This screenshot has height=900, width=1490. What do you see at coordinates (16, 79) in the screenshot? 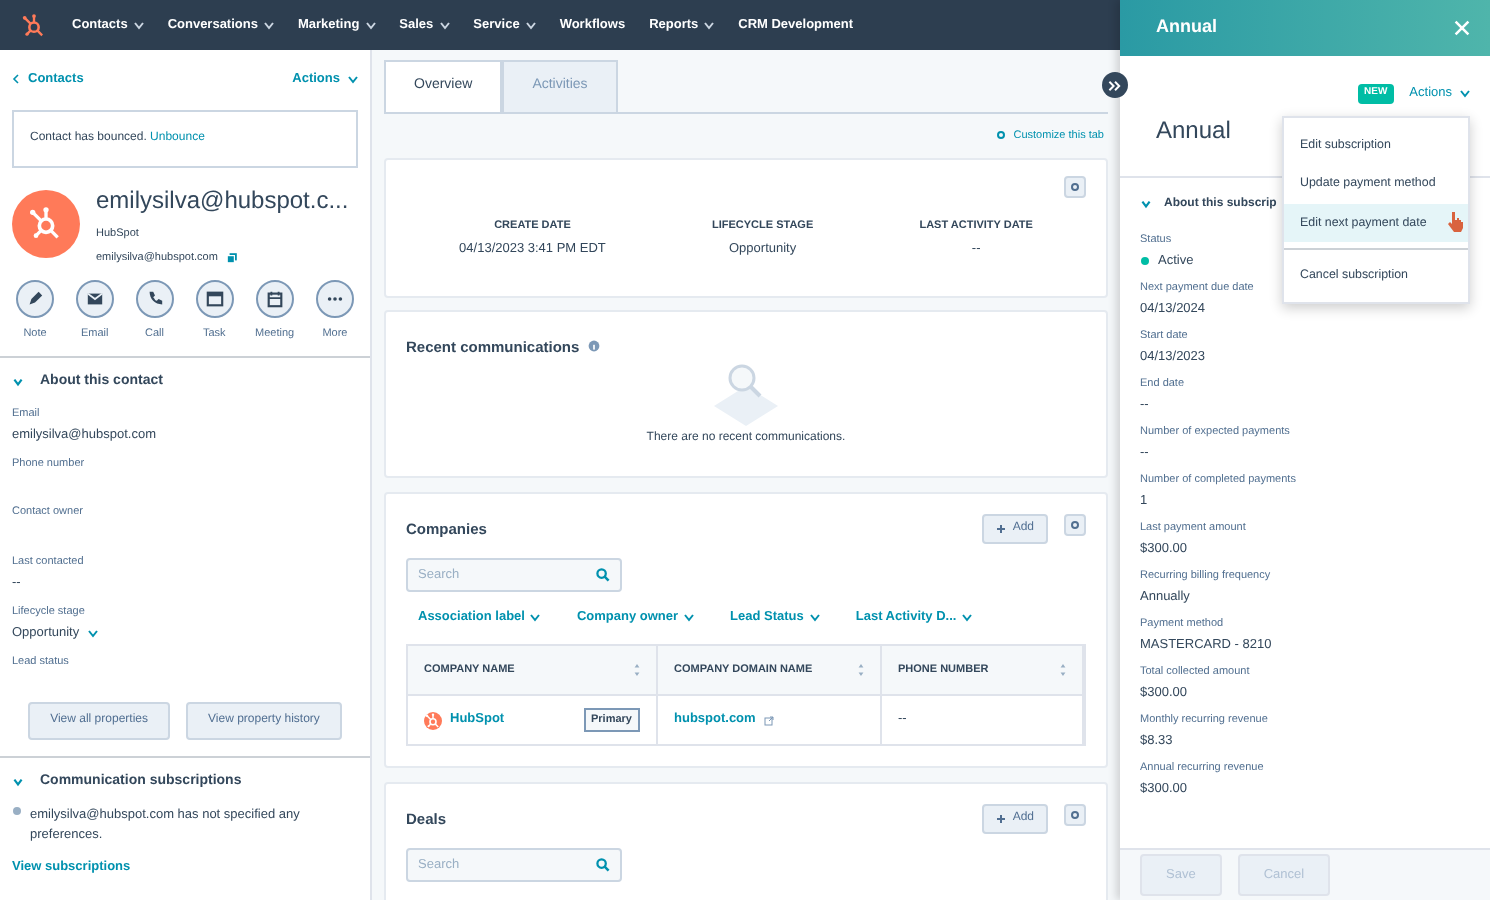
I see `chevron-left-icon` at bounding box center [16, 79].